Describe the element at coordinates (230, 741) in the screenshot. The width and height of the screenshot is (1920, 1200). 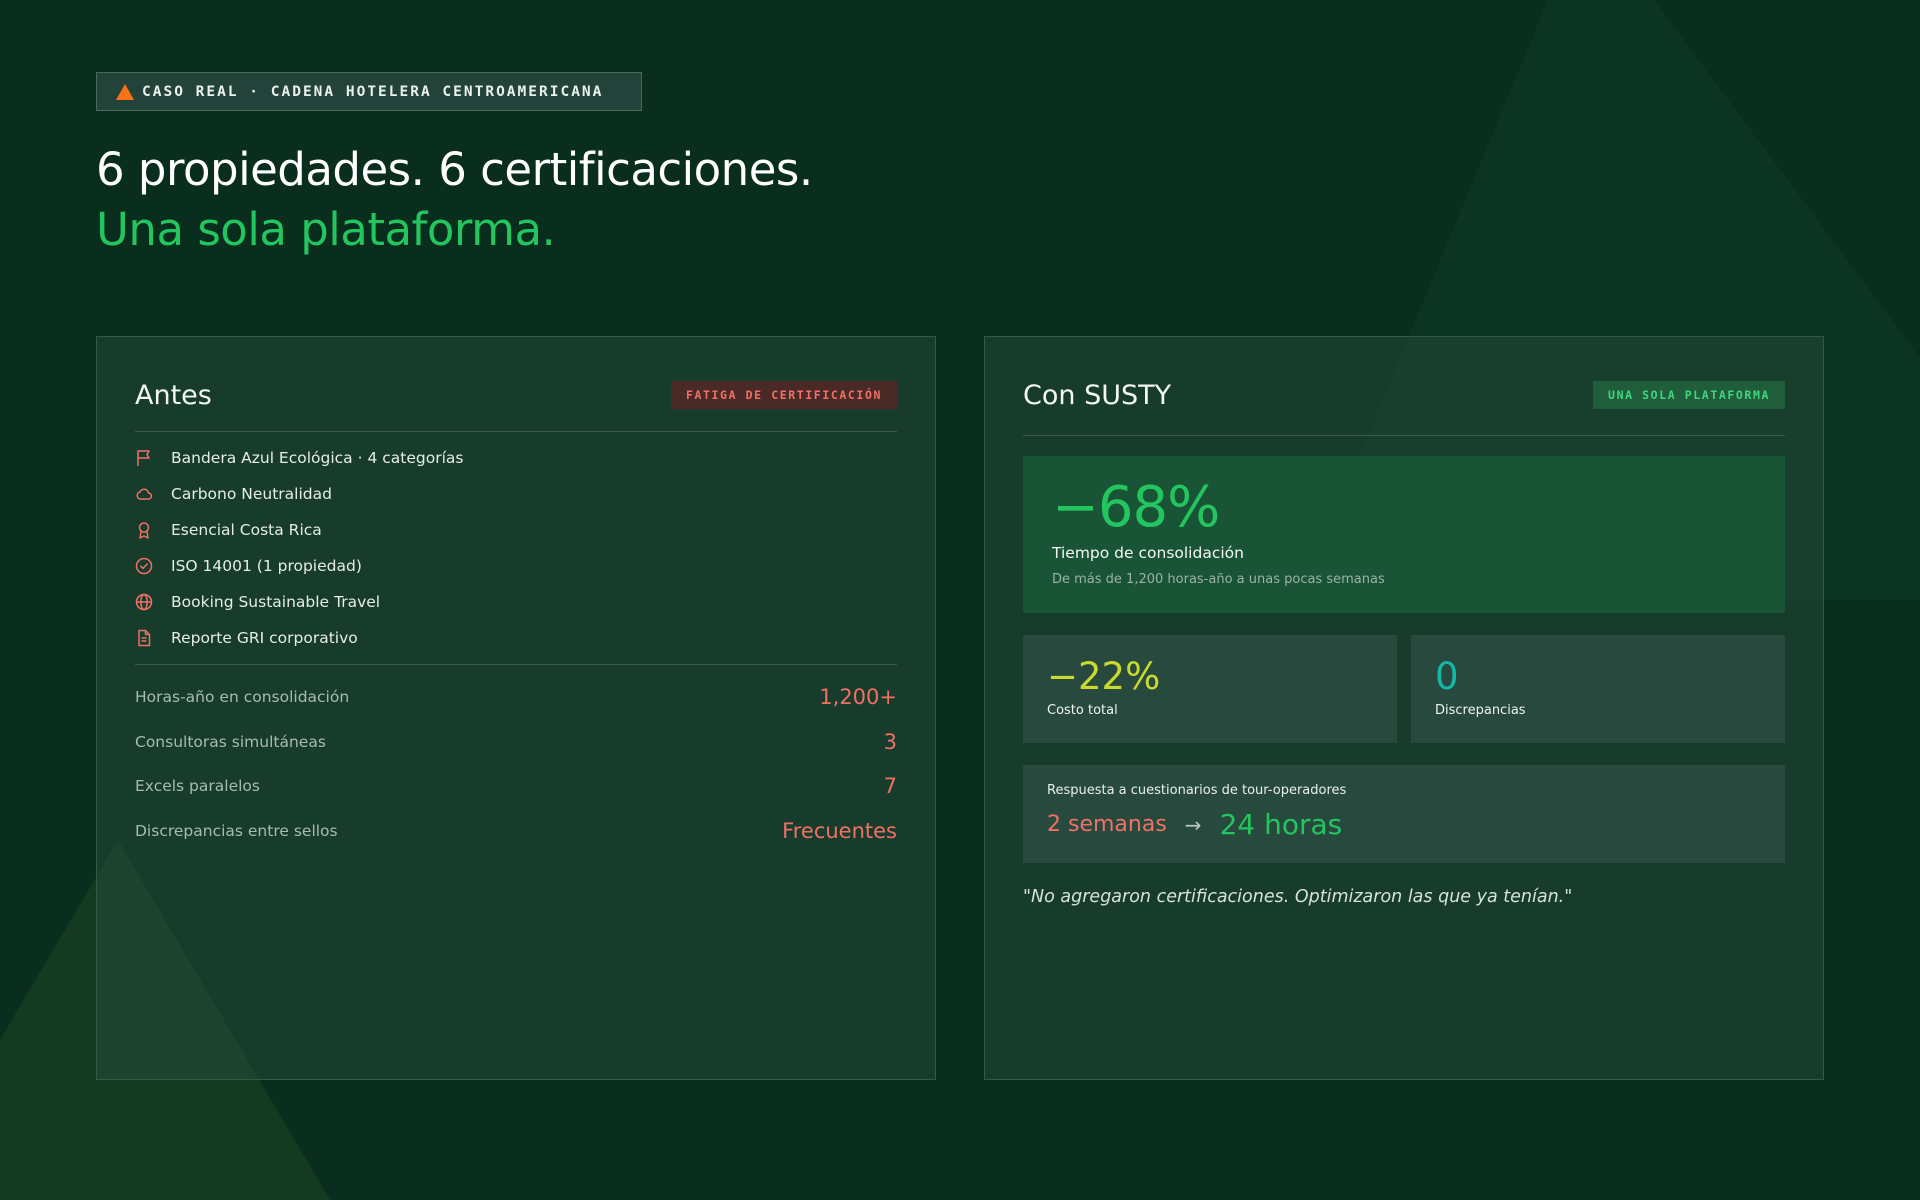
I see `stat-label: Consultoras simultáneas` at that location.